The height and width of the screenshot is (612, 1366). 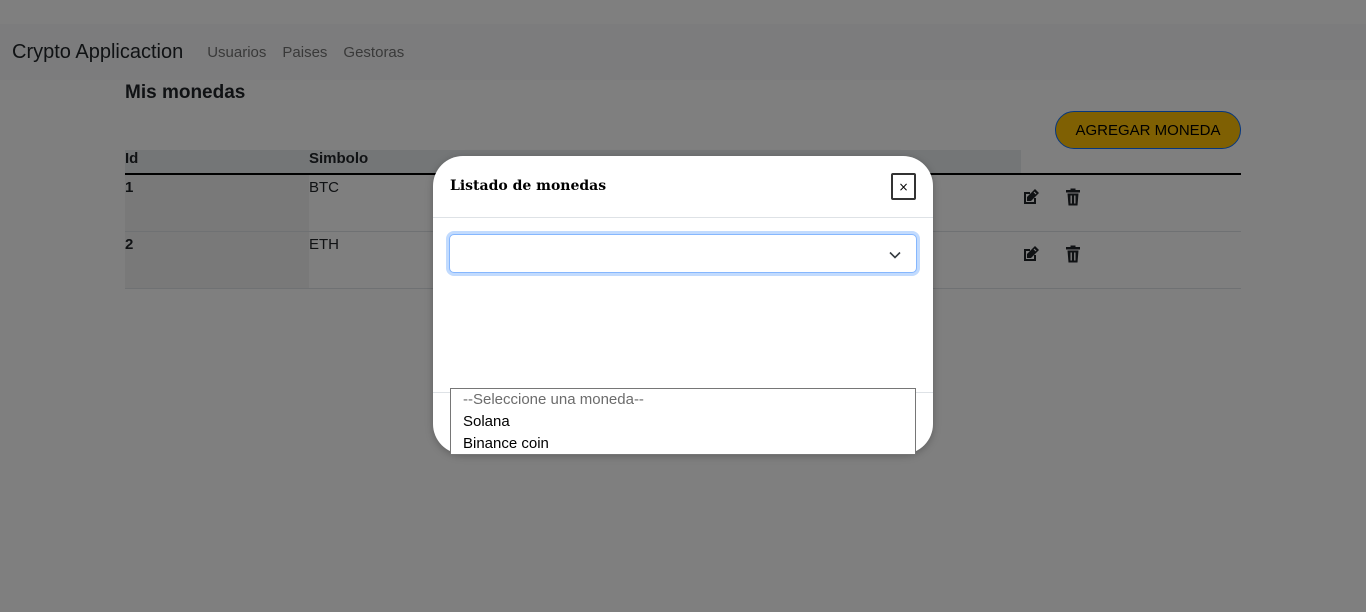 I want to click on option-binance-coin: Binance coin, so click(x=683, y=443).